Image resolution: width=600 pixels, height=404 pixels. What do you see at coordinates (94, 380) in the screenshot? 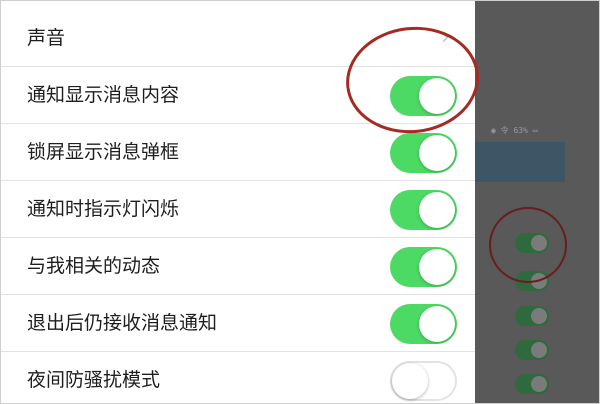
I see `row-label: 夜间防骚扰模式` at bounding box center [94, 380].